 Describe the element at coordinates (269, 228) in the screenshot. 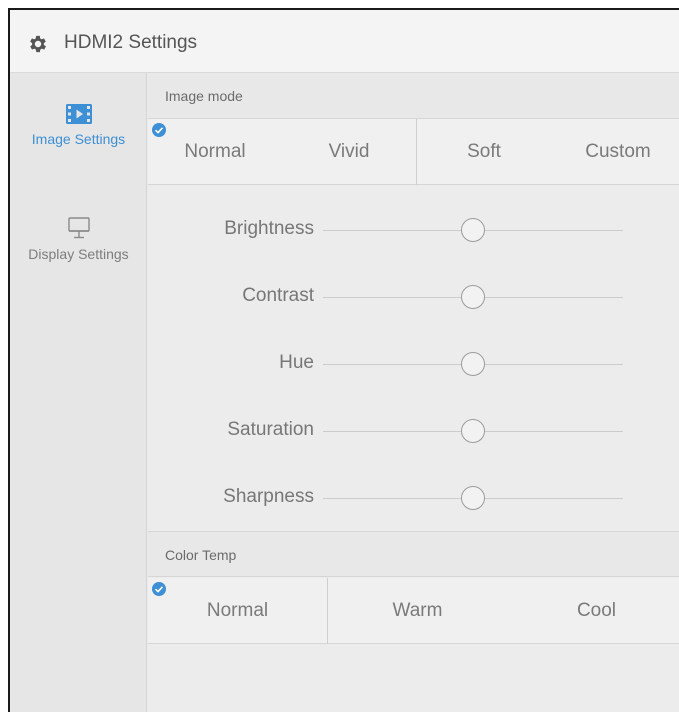

I see `brightness-label: Brightness` at that location.